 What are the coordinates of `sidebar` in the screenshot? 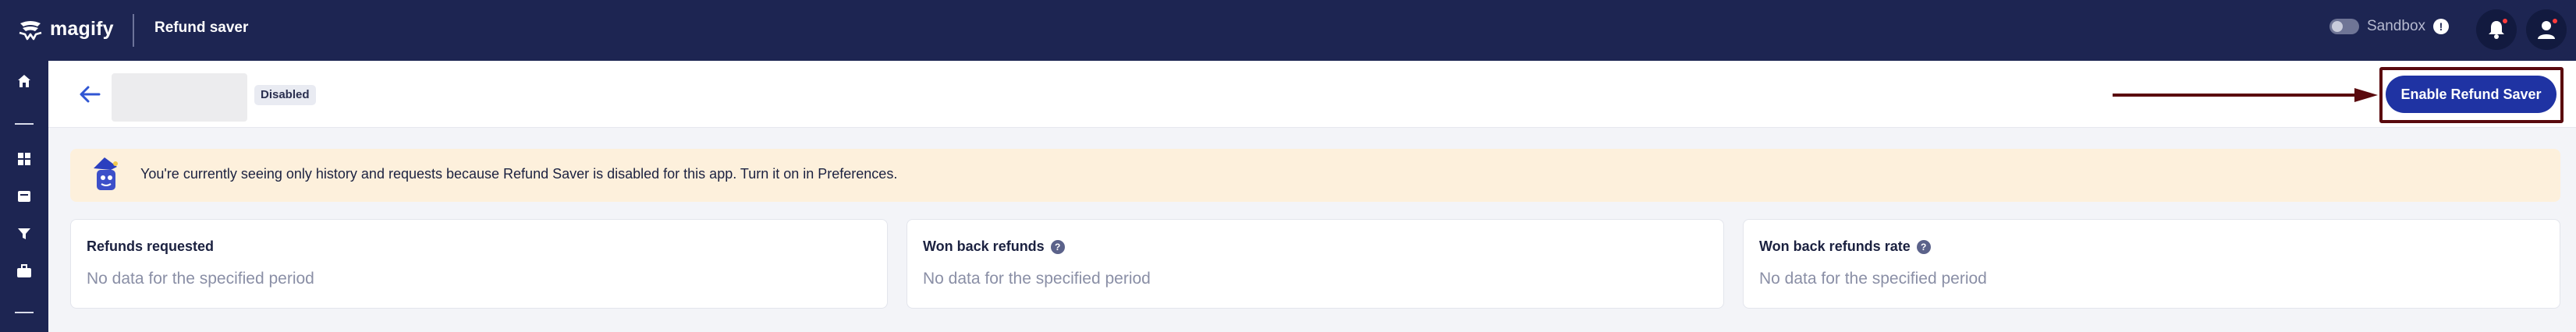 It's located at (24, 196).